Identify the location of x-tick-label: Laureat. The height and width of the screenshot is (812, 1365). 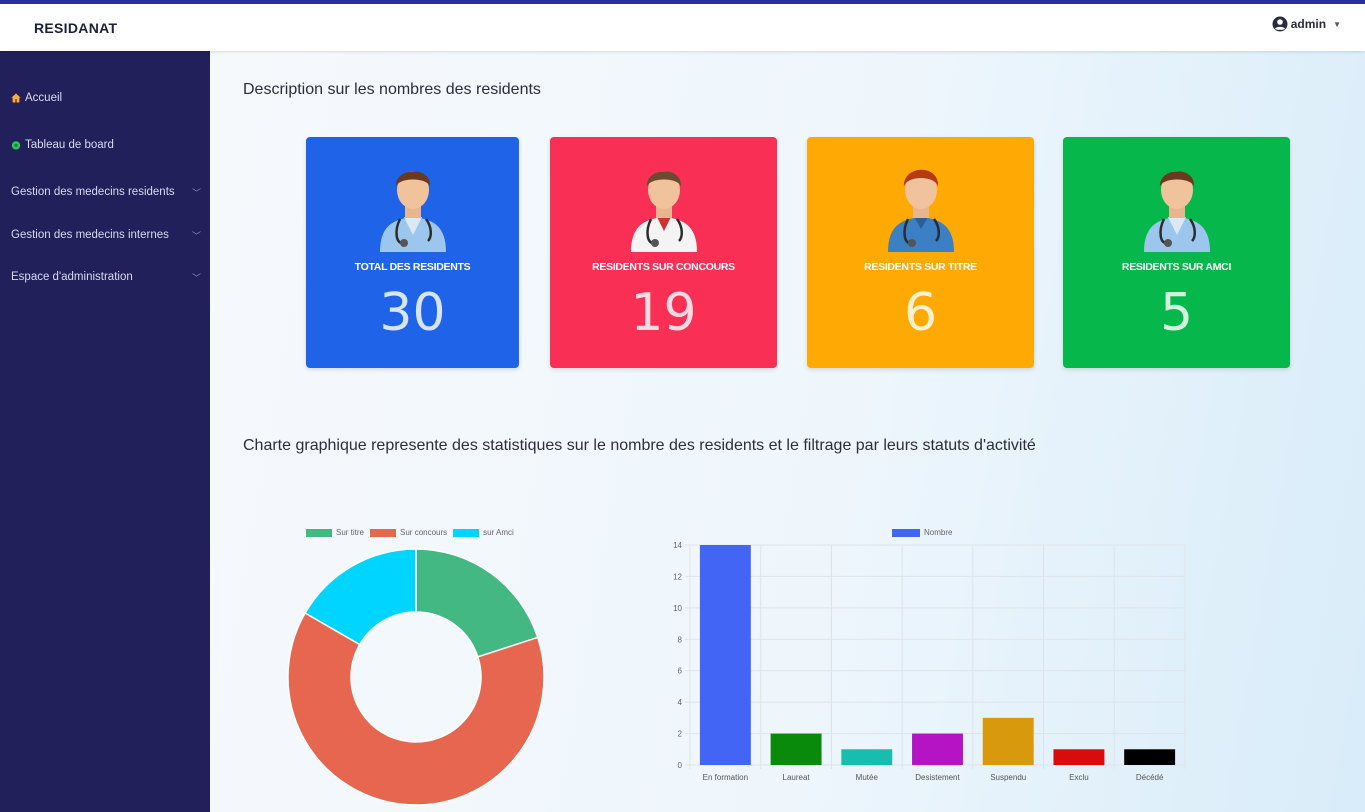
(797, 777).